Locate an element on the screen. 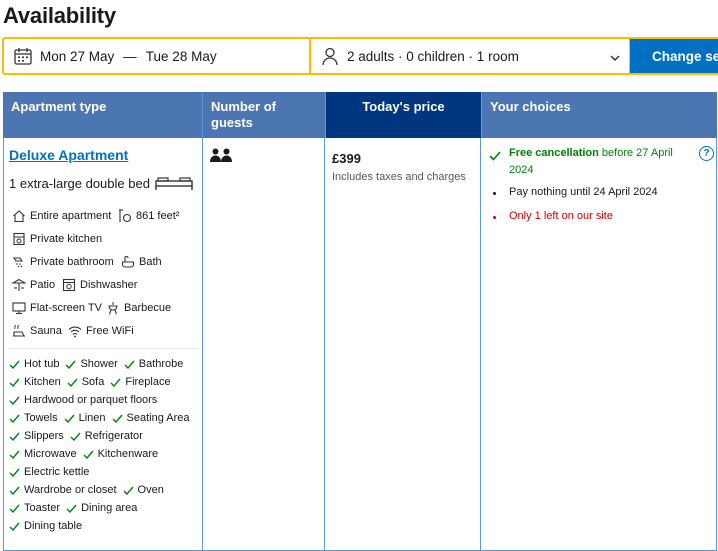  header-todays-price: Today's price is located at coordinates (403, 115).